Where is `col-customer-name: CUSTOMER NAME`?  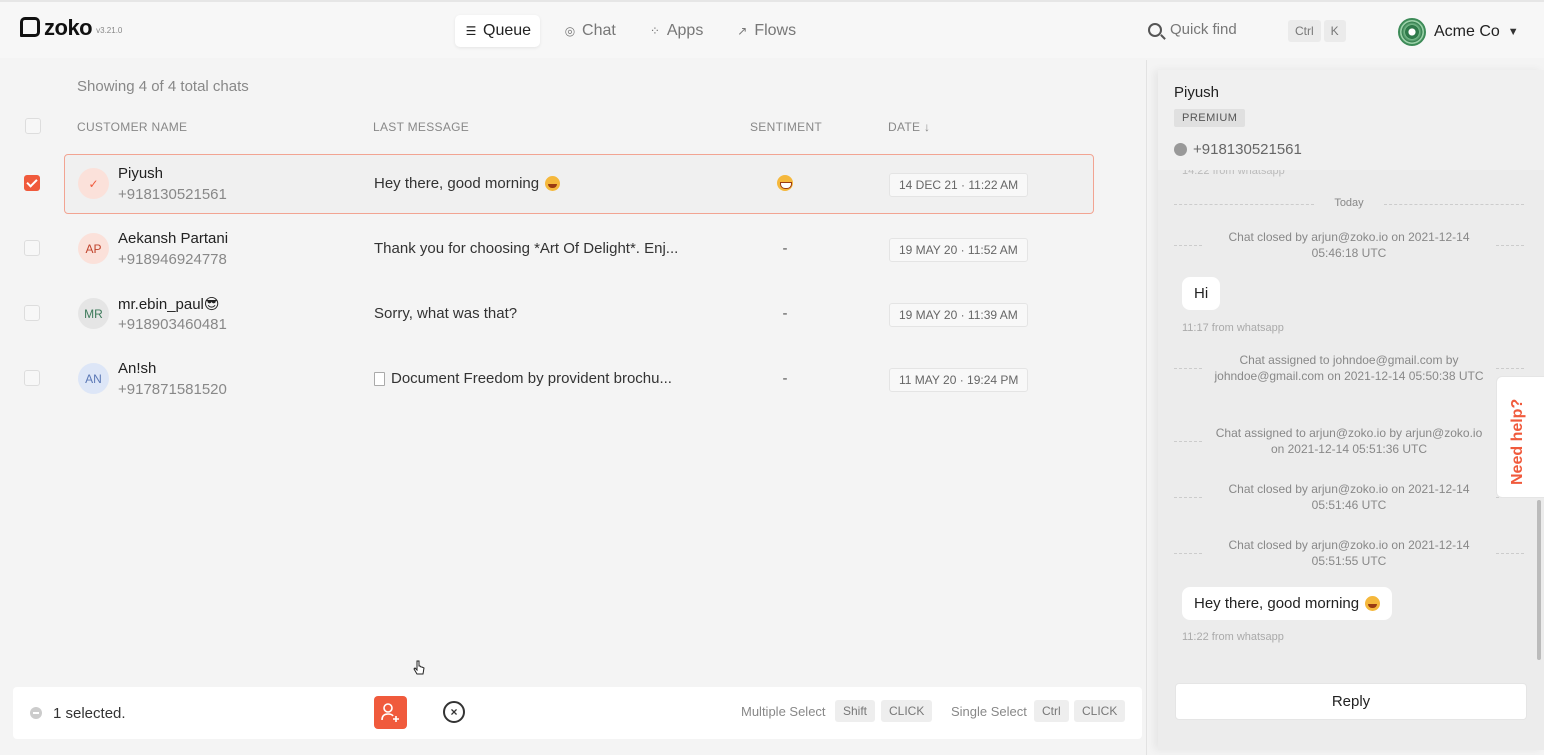
col-customer-name: CUSTOMER NAME is located at coordinates (132, 127).